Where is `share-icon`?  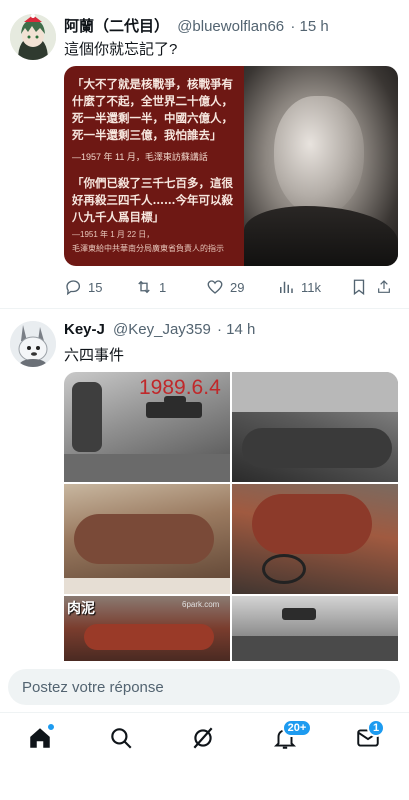 share-icon is located at coordinates (384, 286).